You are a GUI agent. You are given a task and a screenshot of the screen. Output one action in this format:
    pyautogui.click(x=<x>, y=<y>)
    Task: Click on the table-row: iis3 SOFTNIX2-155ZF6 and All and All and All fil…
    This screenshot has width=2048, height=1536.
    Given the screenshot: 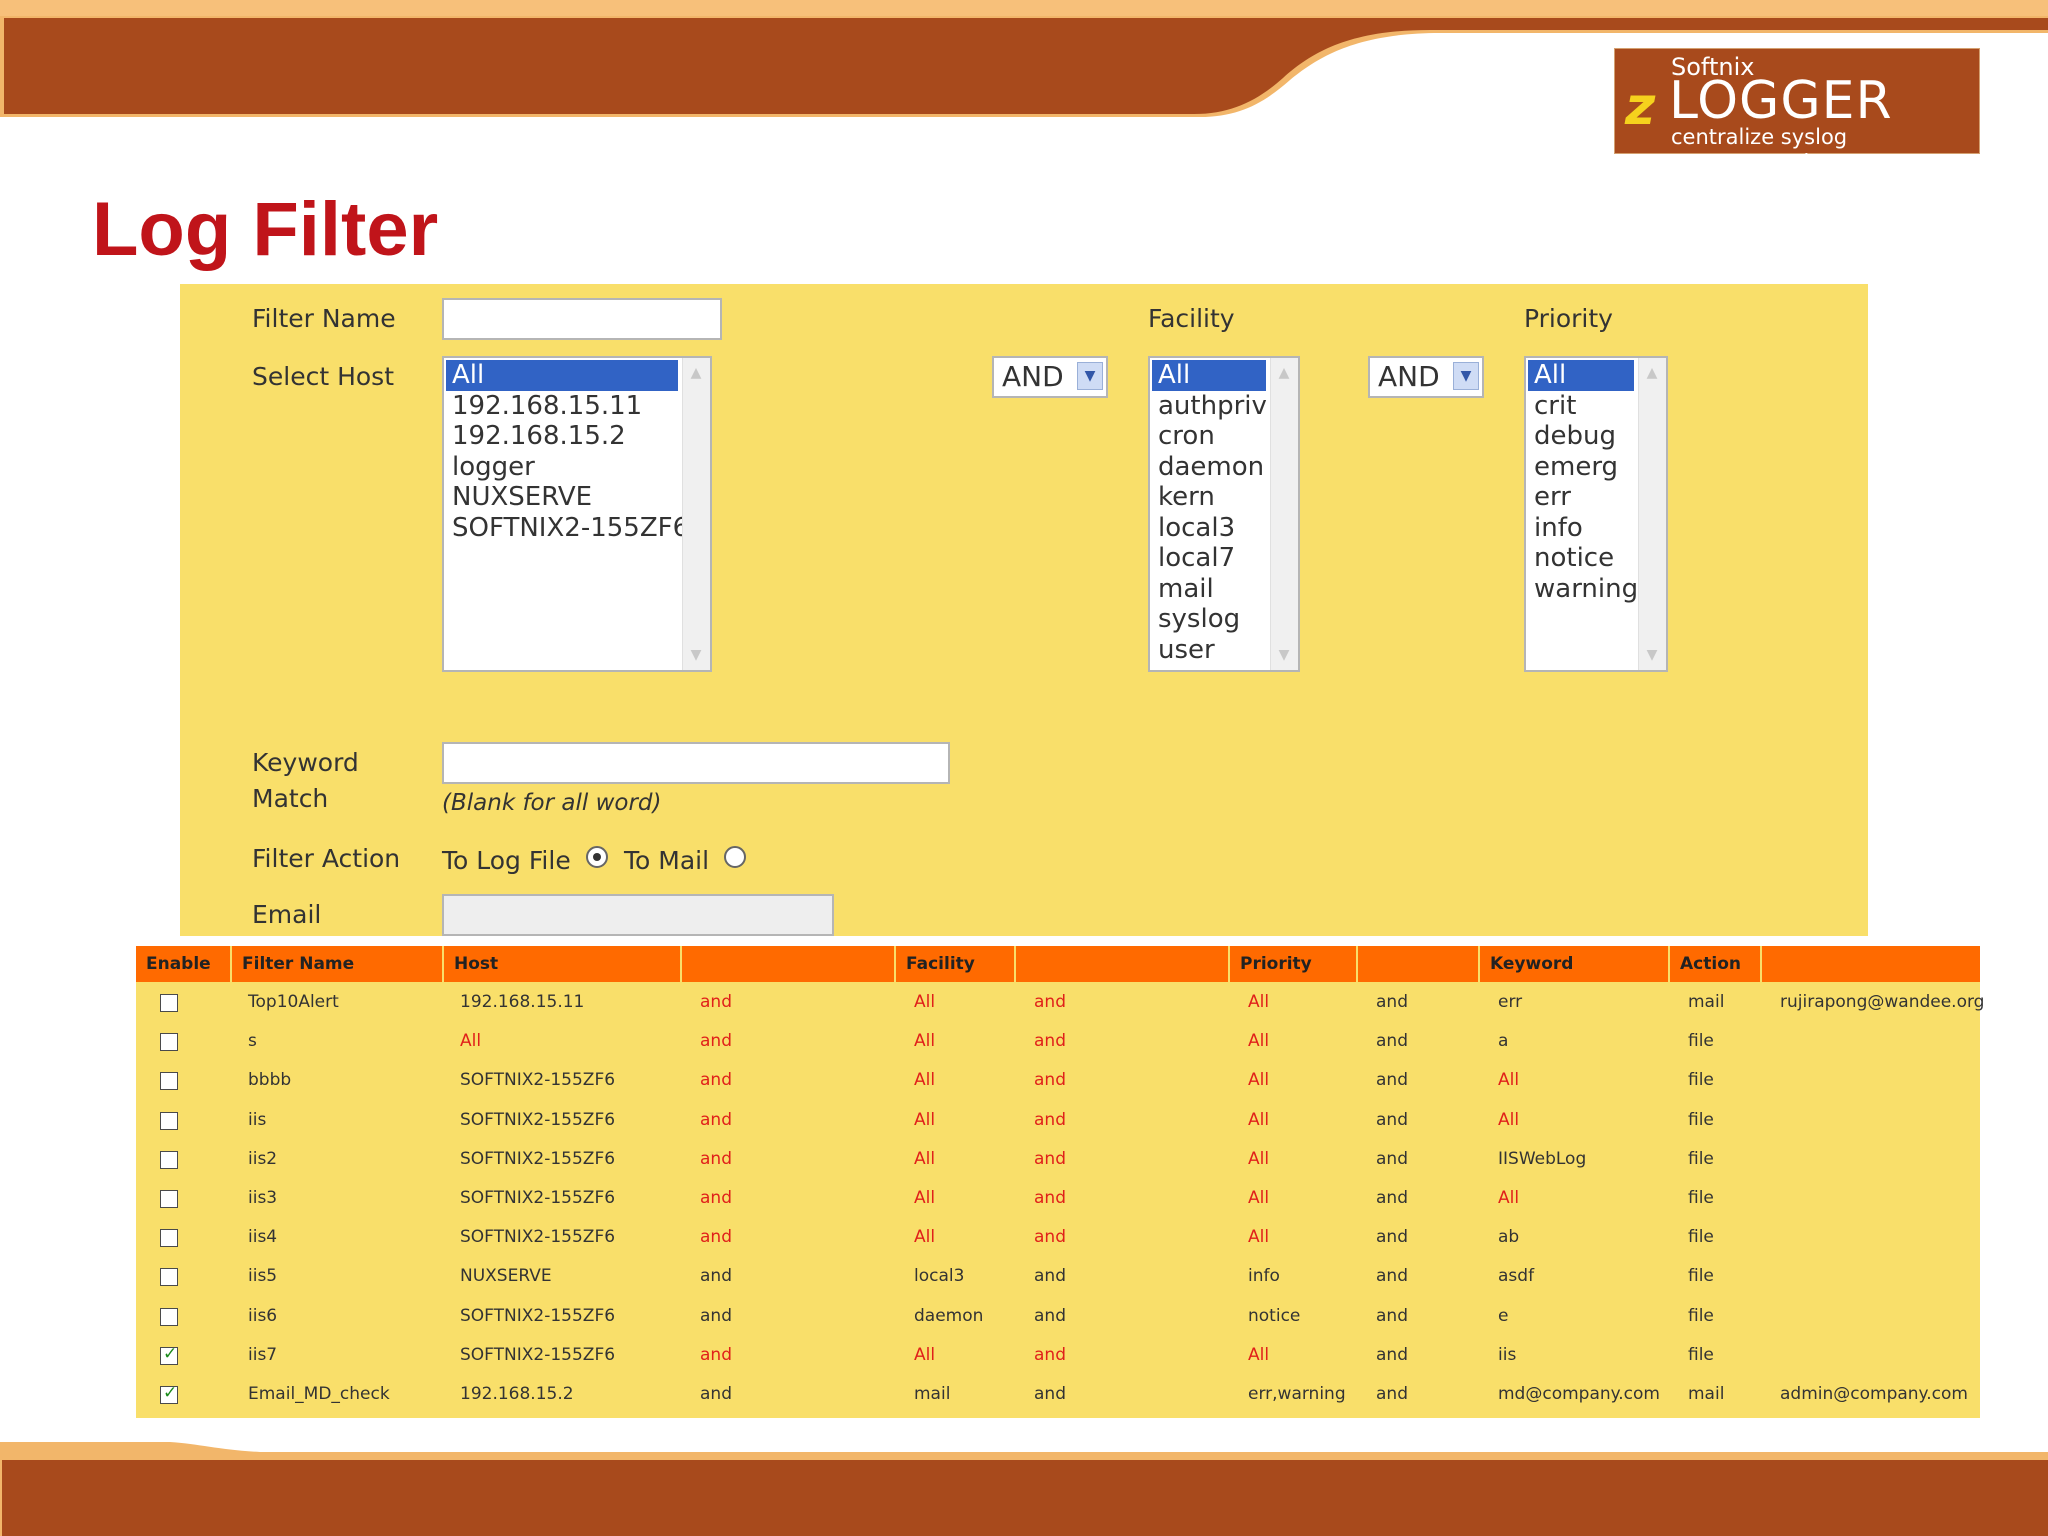 What is the action you would take?
    pyautogui.click(x=1058, y=1197)
    